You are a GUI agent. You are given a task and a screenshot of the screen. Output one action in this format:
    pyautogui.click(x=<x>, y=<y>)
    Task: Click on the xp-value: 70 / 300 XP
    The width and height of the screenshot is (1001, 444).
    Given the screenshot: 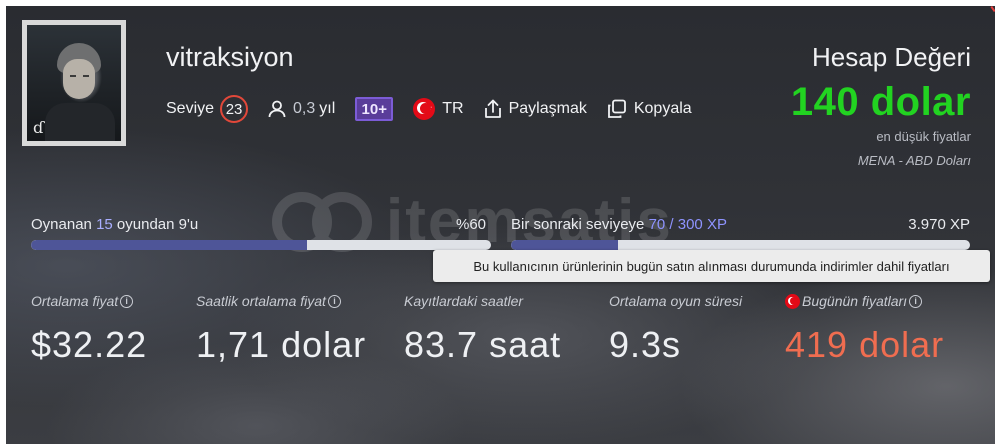 What is the action you would take?
    pyautogui.click(x=687, y=224)
    